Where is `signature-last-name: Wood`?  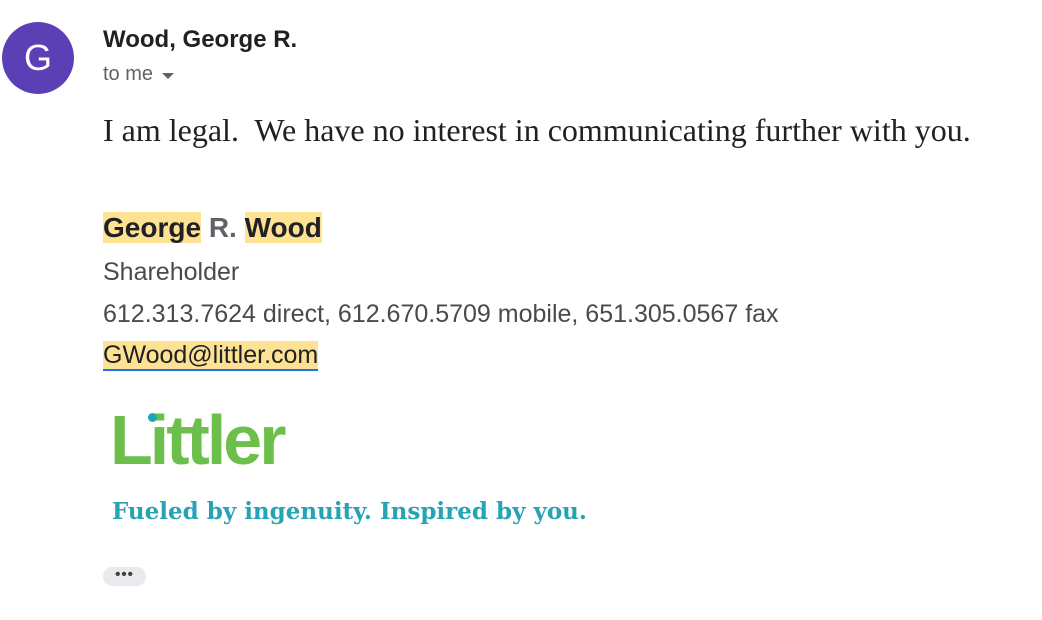
signature-last-name: Wood is located at coordinates (283, 227).